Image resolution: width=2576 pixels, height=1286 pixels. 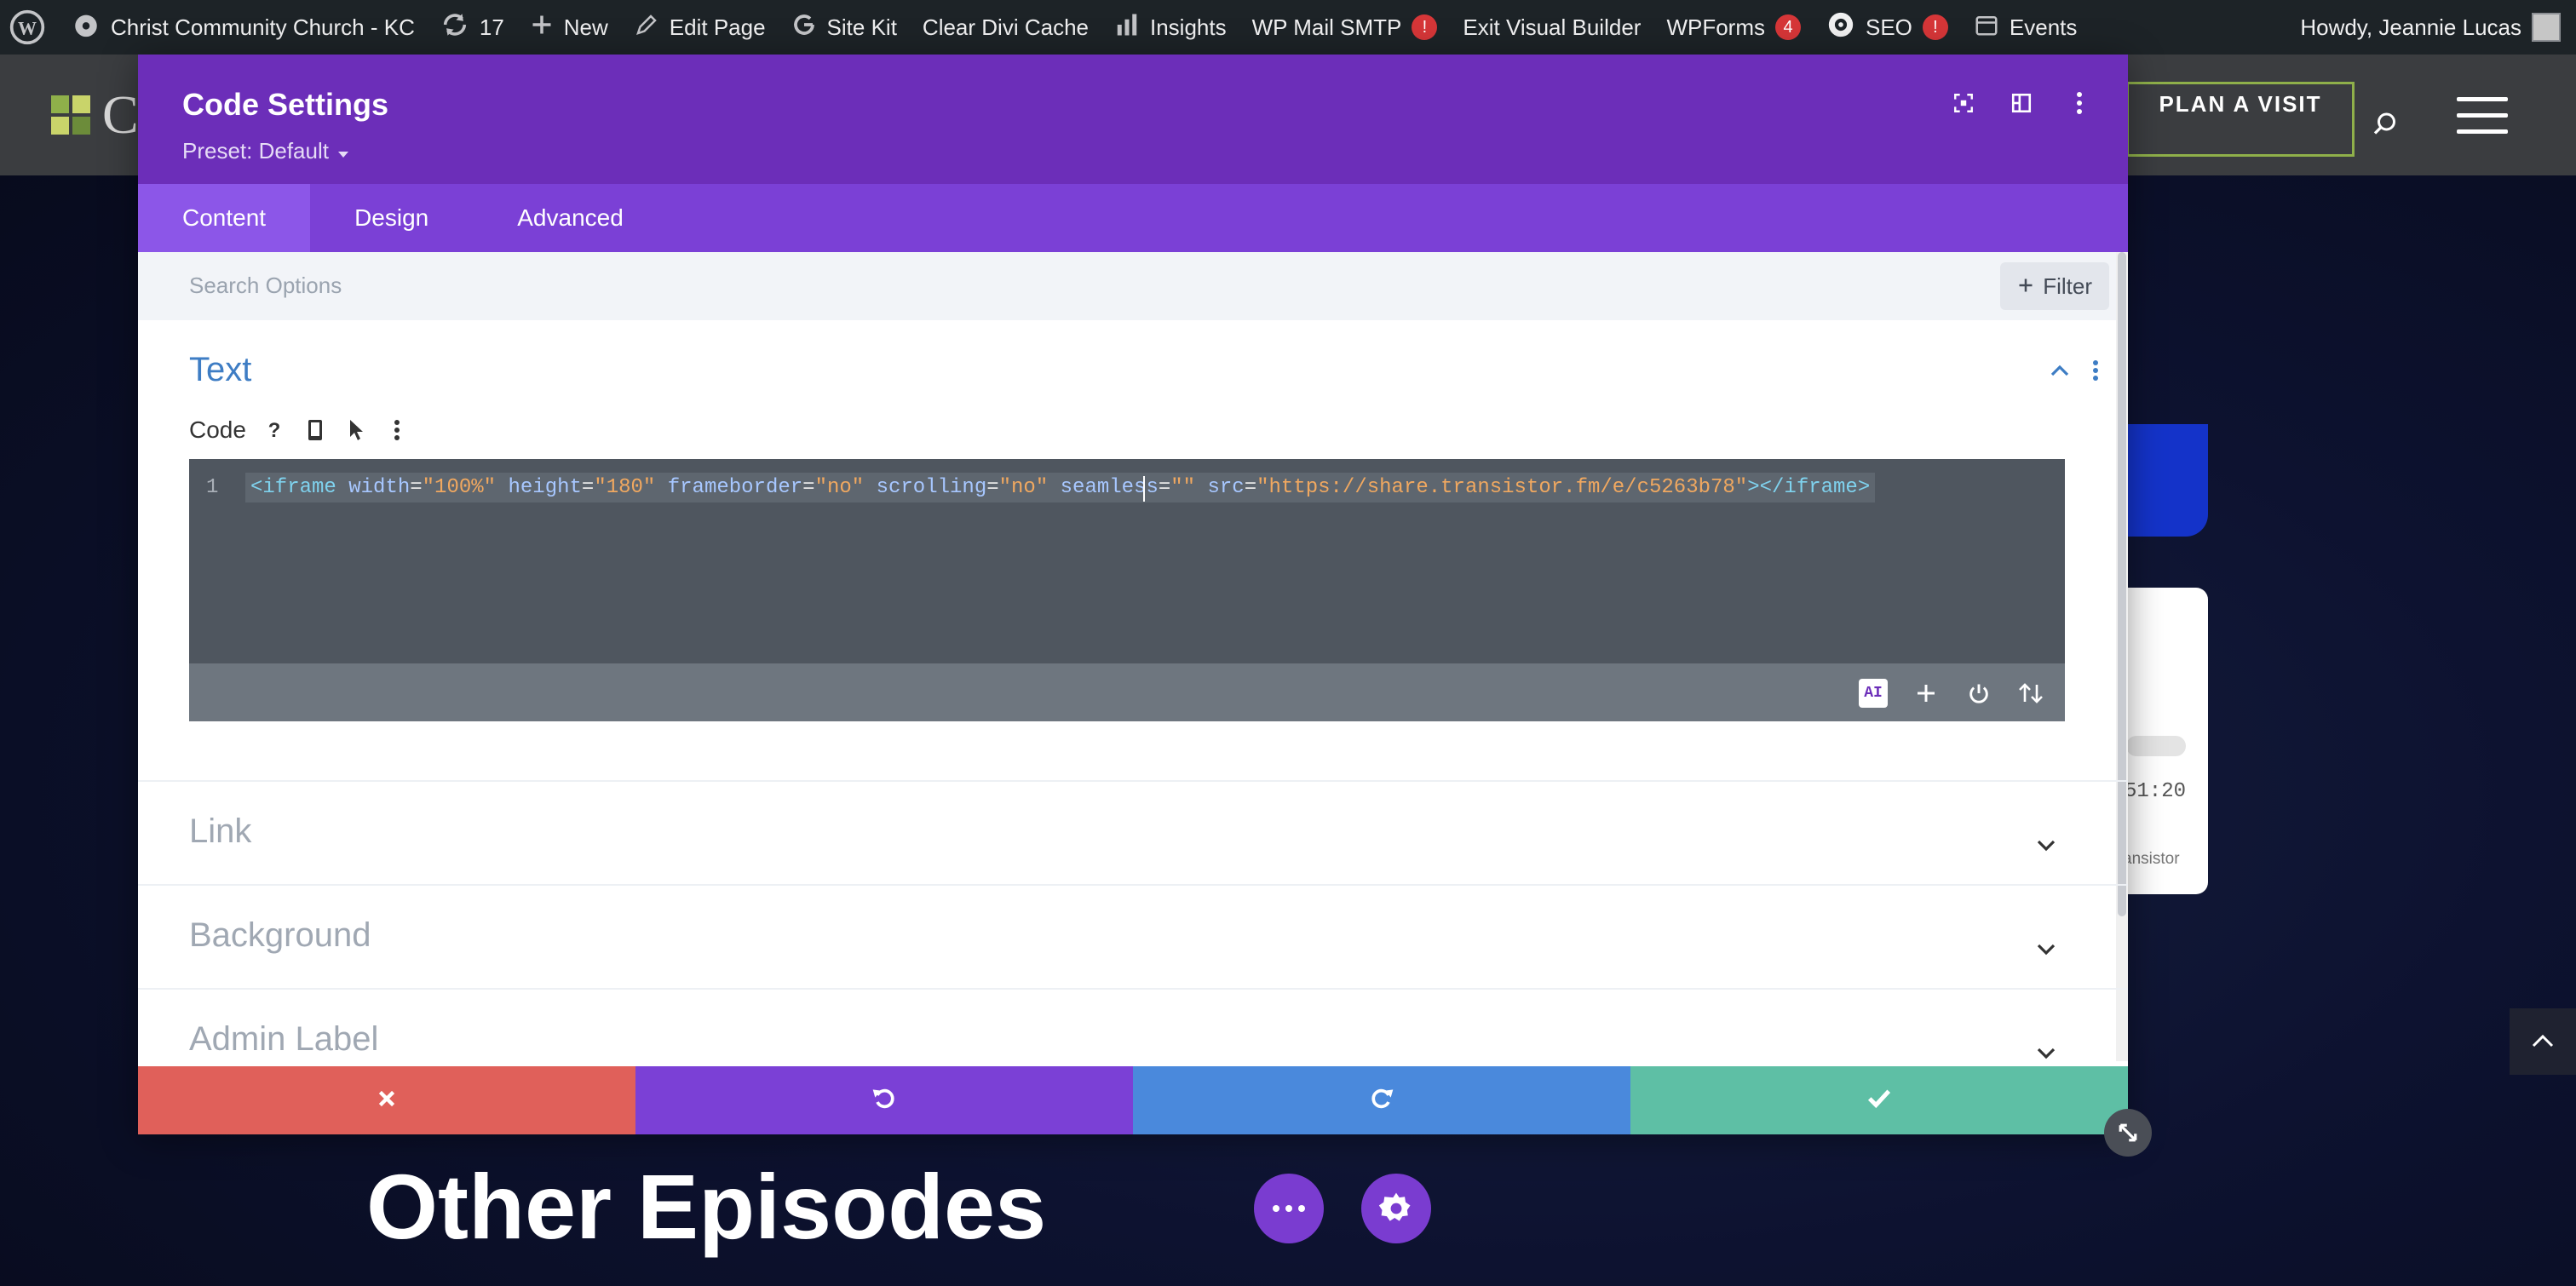 I want to click on split-view-icon, so click(x=2022, y=103).